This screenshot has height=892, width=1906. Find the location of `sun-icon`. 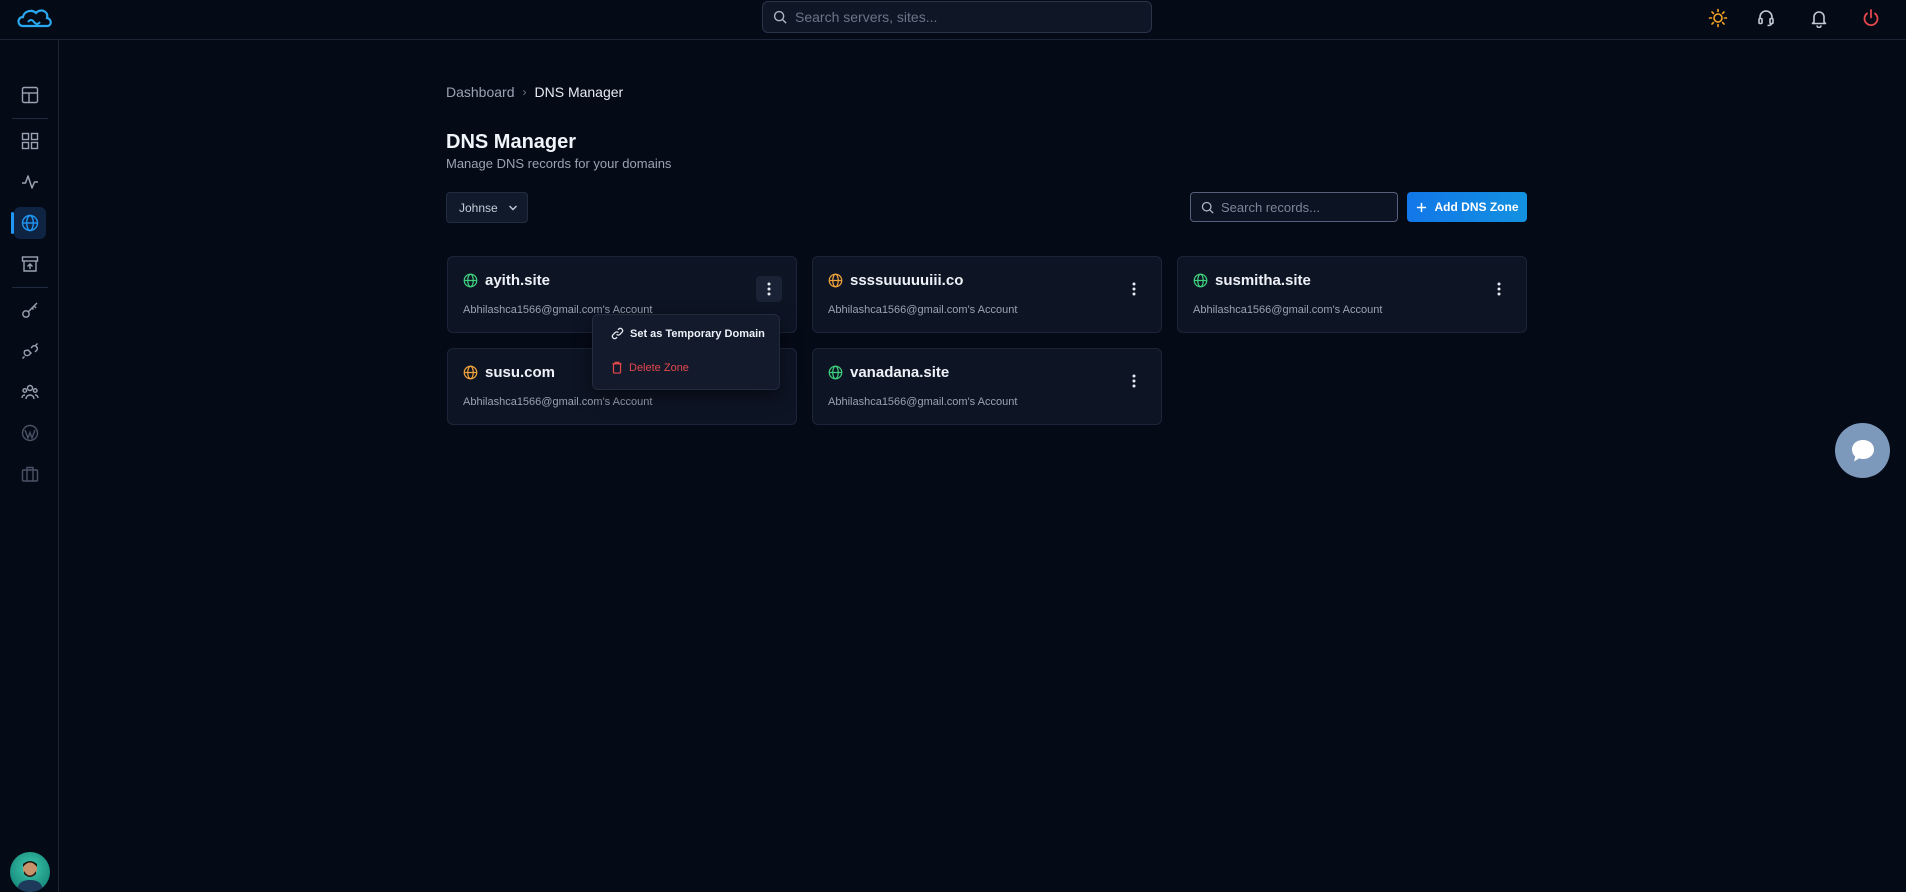

sun-icon is located at coordinates (1718, 18).